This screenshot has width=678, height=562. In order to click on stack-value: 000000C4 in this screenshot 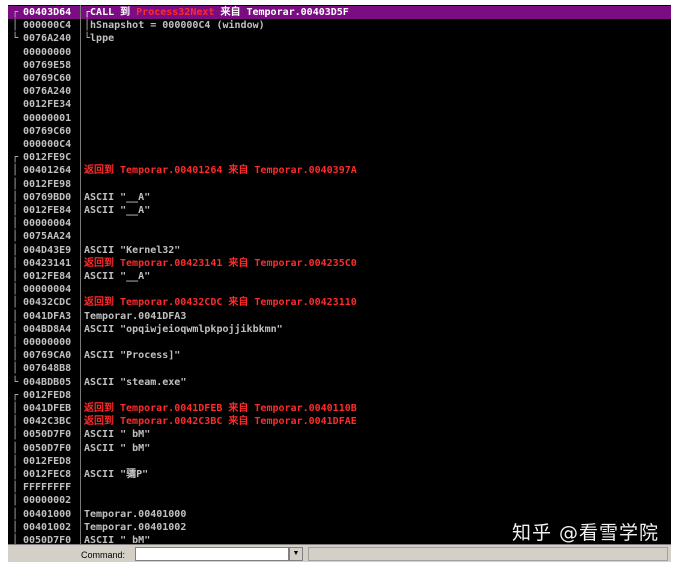, I will do `click(47, 26)`.